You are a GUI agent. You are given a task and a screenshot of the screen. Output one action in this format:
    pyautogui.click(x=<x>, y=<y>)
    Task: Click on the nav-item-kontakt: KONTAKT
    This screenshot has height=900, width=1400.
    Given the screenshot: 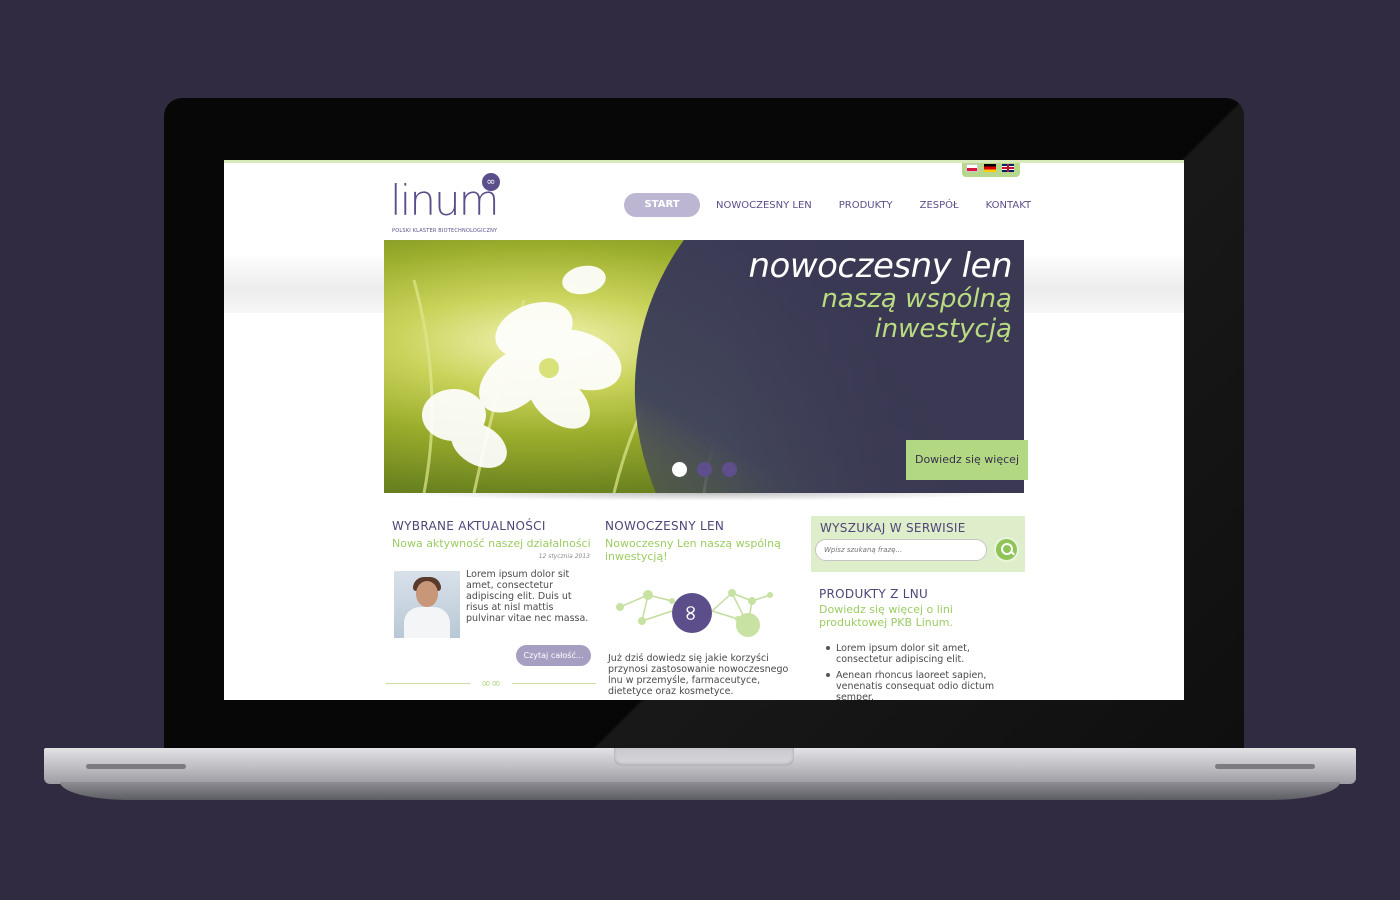 What is the action you would take?
    pyautogui.click(x=1008, y=205)
    